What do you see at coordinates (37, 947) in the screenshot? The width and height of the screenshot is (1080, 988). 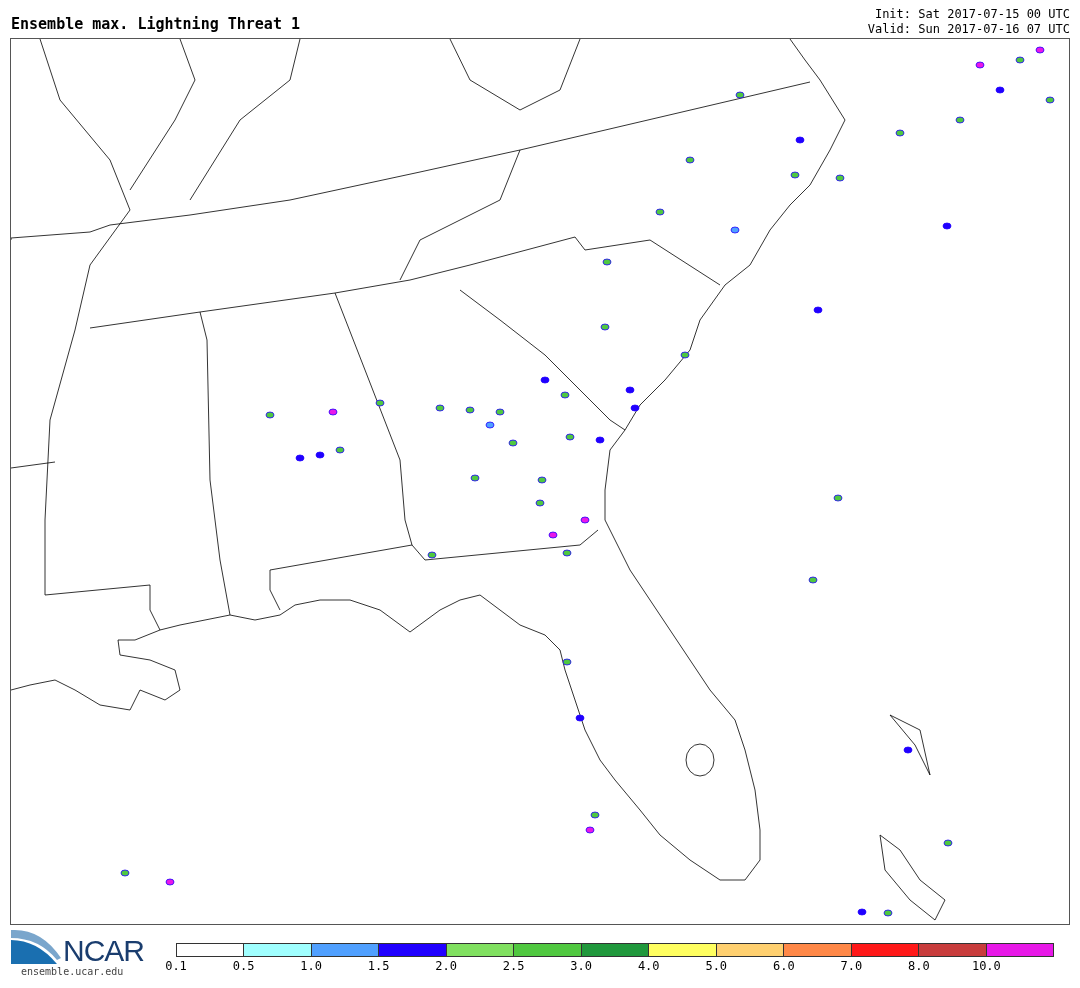 I see `swoosh-icon` at bounding box center [37, 947].